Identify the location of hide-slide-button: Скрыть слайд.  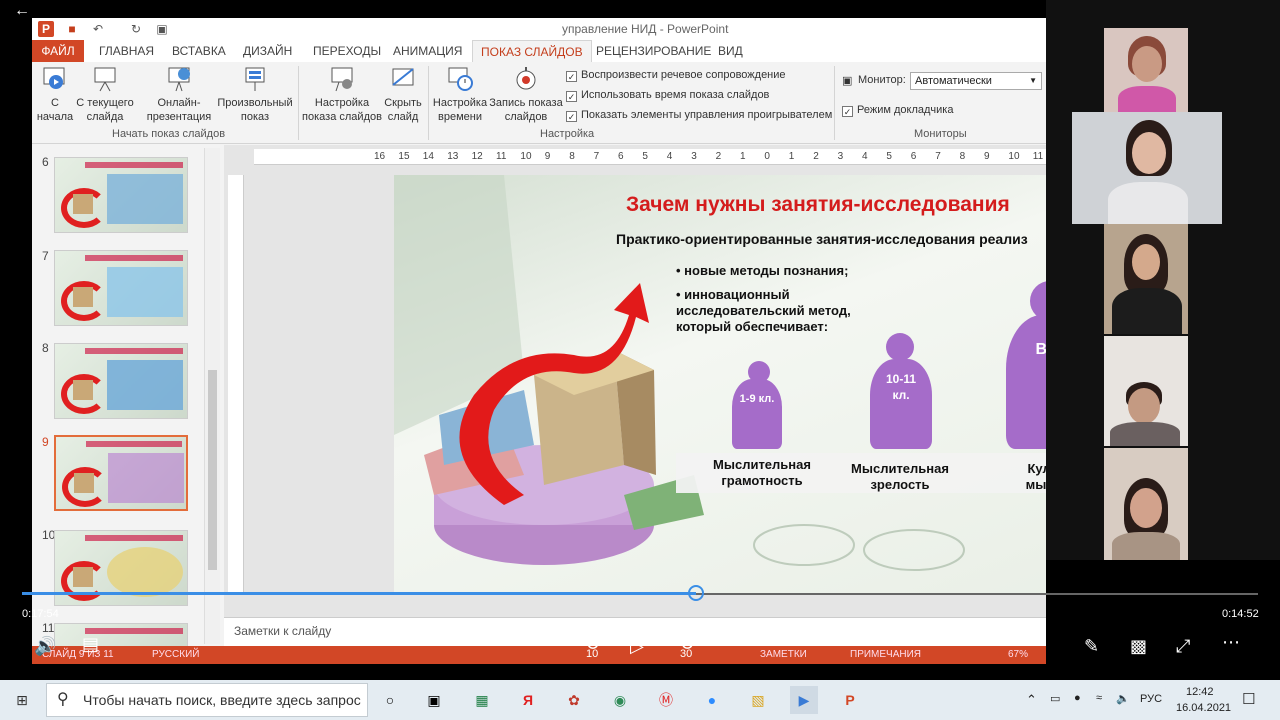
(403, 94).